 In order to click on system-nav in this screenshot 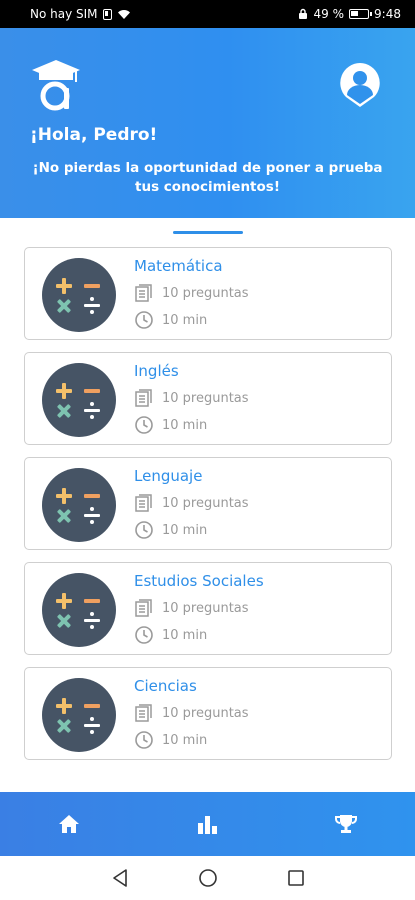, I will do `click(207, 878)`.